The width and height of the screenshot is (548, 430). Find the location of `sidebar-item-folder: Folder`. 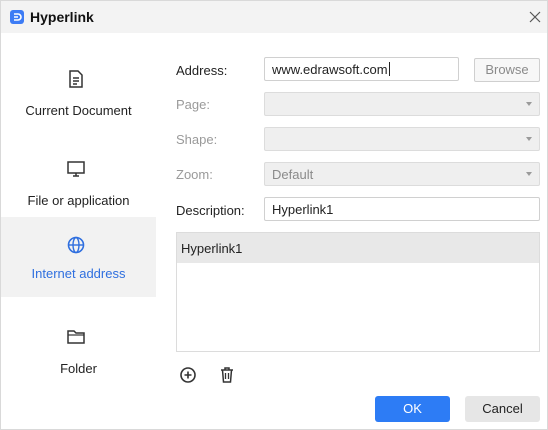

sidebar-item-folder: Folder is located at coordinates (78, 347).